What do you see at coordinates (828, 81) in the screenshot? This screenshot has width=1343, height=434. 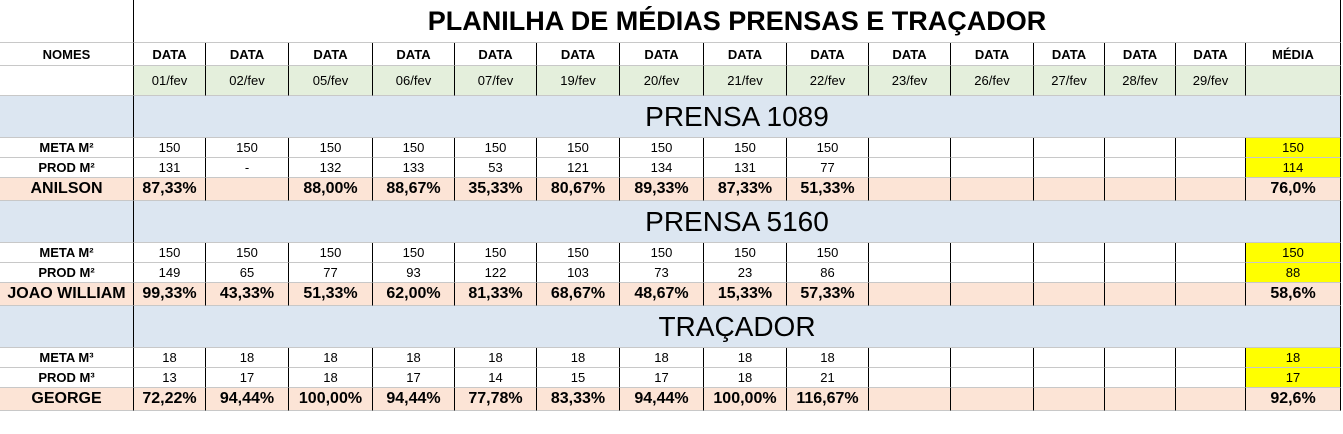 I see `date-value: 22/fev` at bounding box center [828, 81].